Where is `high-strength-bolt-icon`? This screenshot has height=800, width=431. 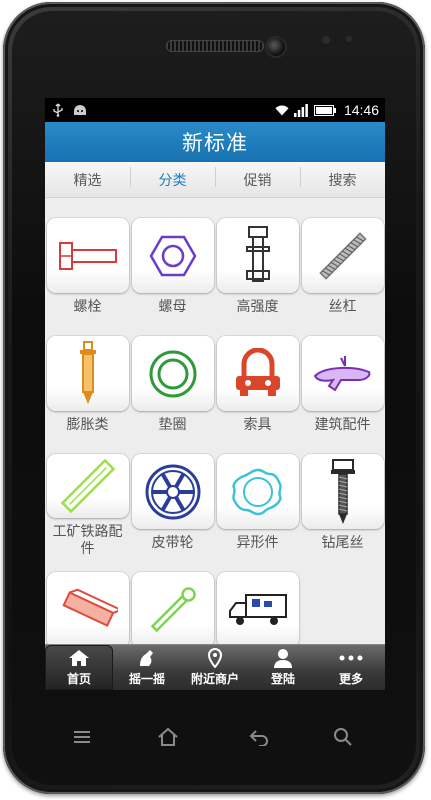 high-strength-bolt-icon is located at coordinates (257, 255).